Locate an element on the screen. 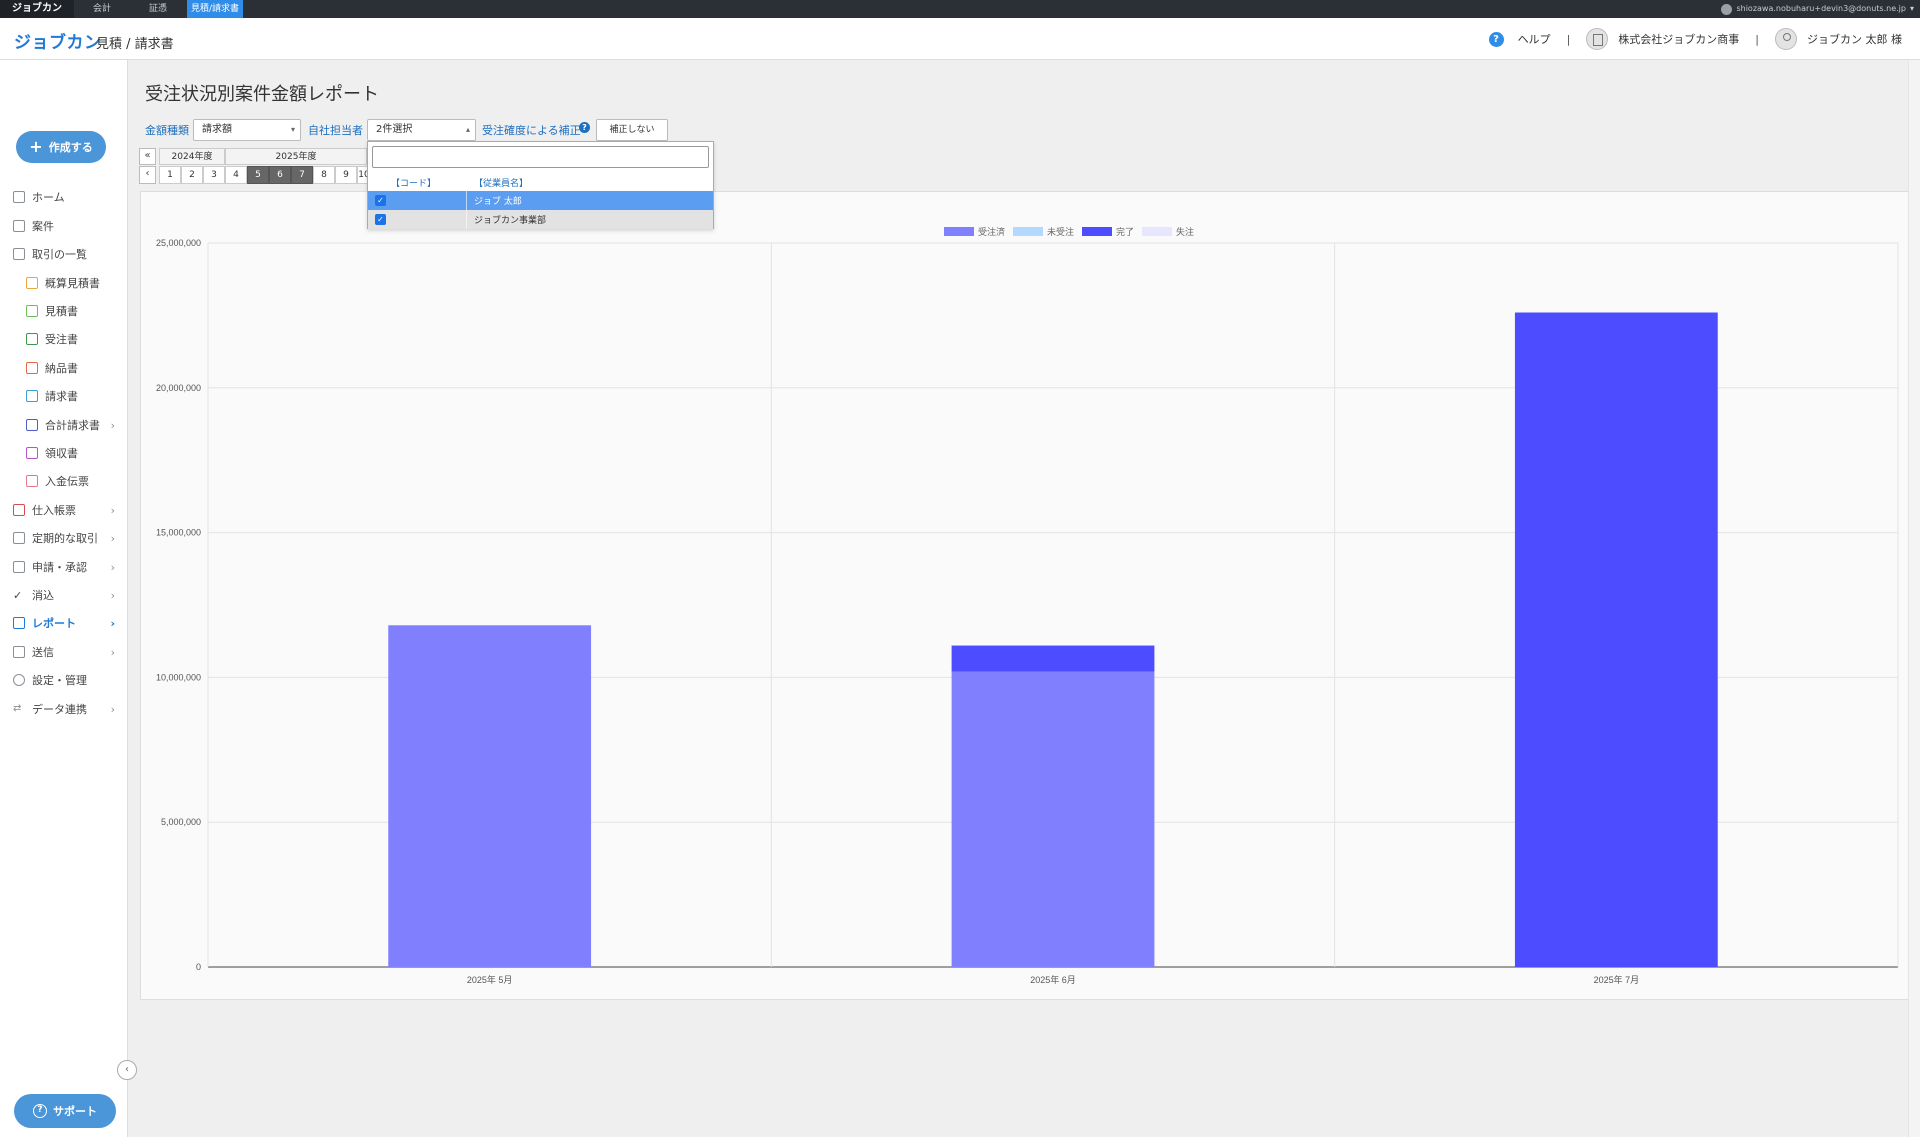 The width and height of the screenshot is (1920, 1137). year-2025: 2025年度 is located at coordinates (296, 156).